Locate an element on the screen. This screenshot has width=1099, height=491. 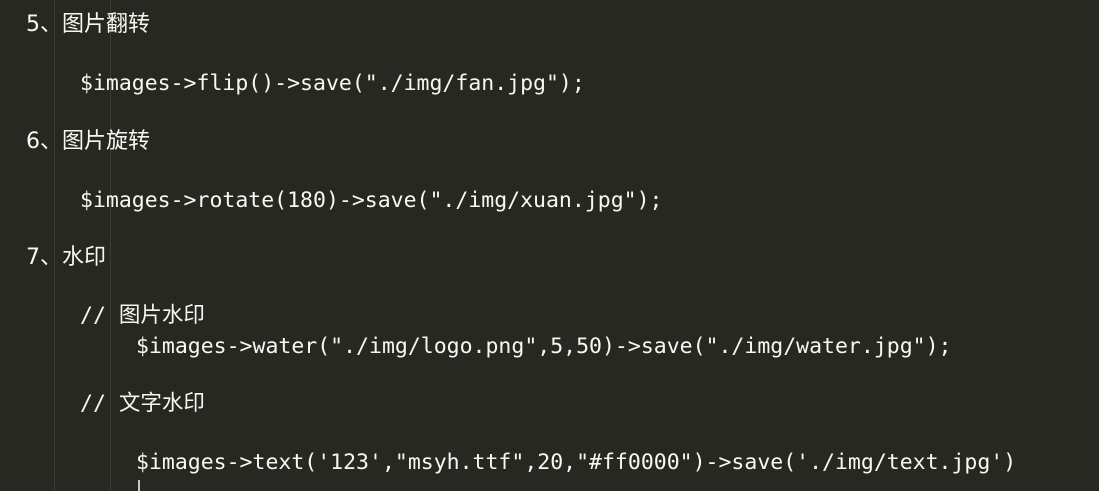
comment-text-watermark: // 文字水印 is located at coordinates (142, 404).